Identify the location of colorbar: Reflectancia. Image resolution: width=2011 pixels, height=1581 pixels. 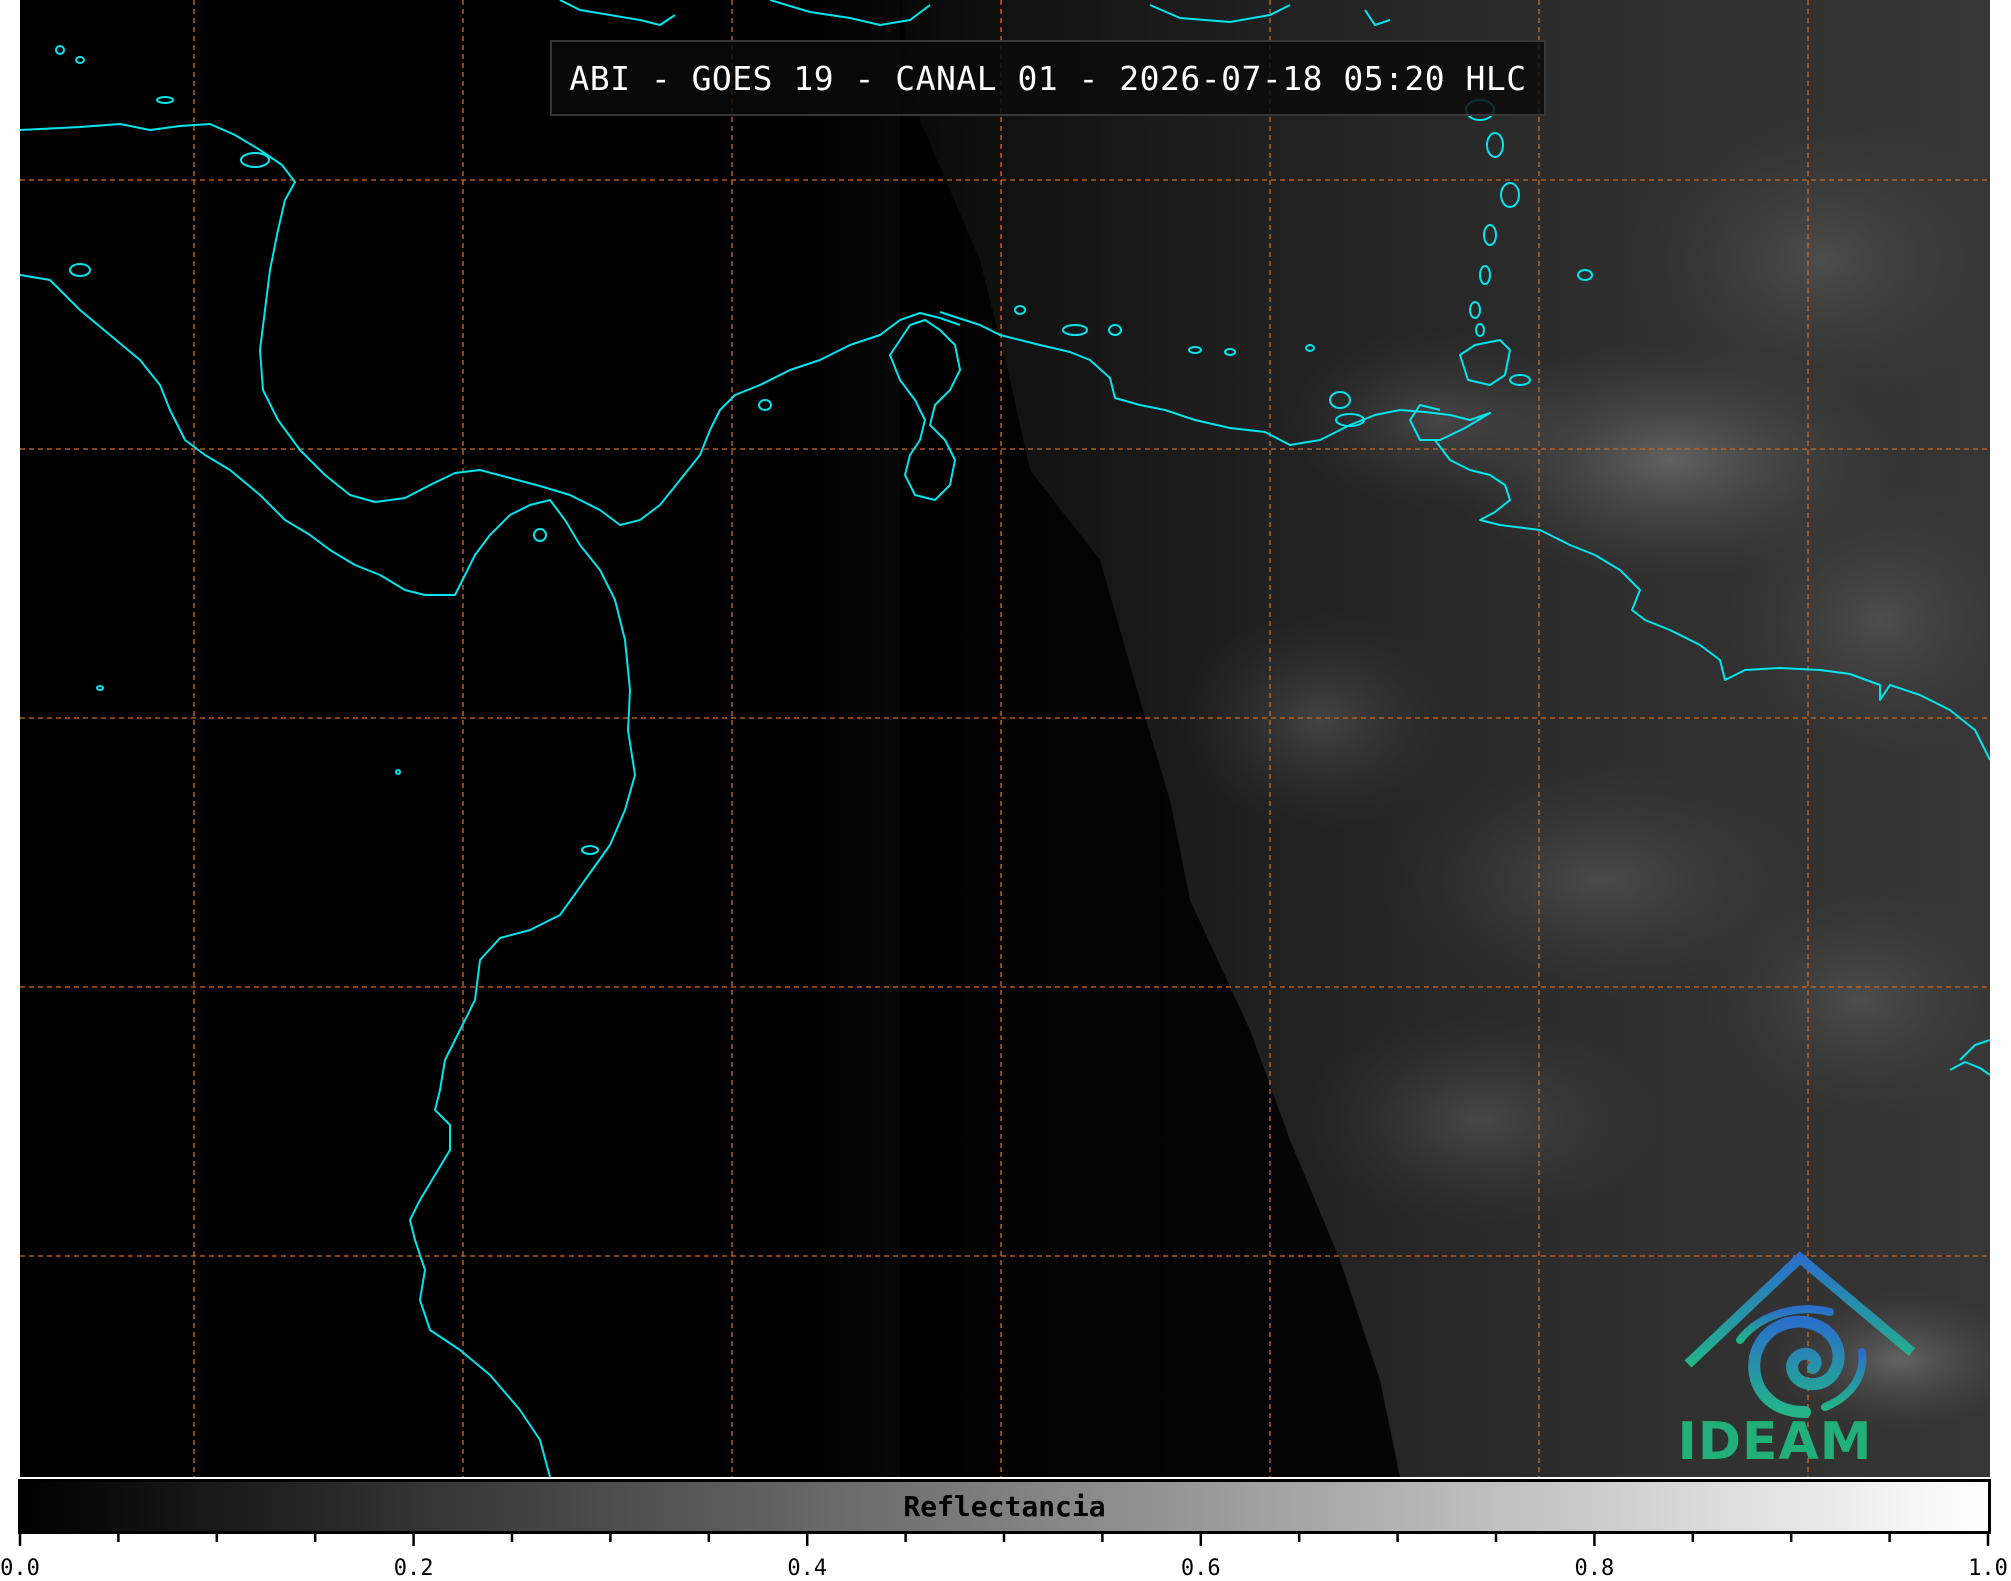
(1004, 1506).